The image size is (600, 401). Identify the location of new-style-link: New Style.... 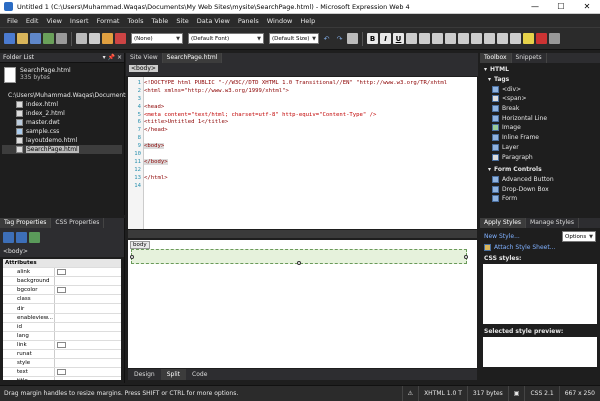
(502, 236).